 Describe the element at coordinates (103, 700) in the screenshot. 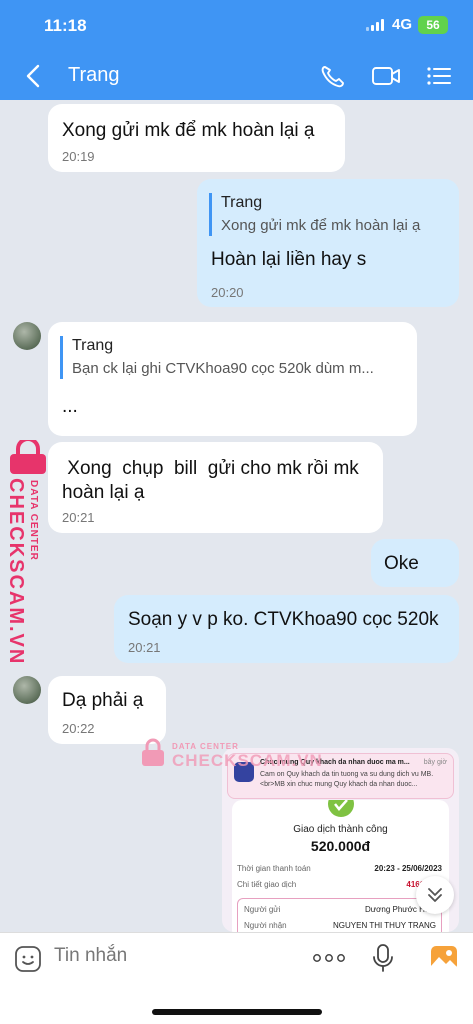

I see `message-text: Dạ phải ạ` at that location.